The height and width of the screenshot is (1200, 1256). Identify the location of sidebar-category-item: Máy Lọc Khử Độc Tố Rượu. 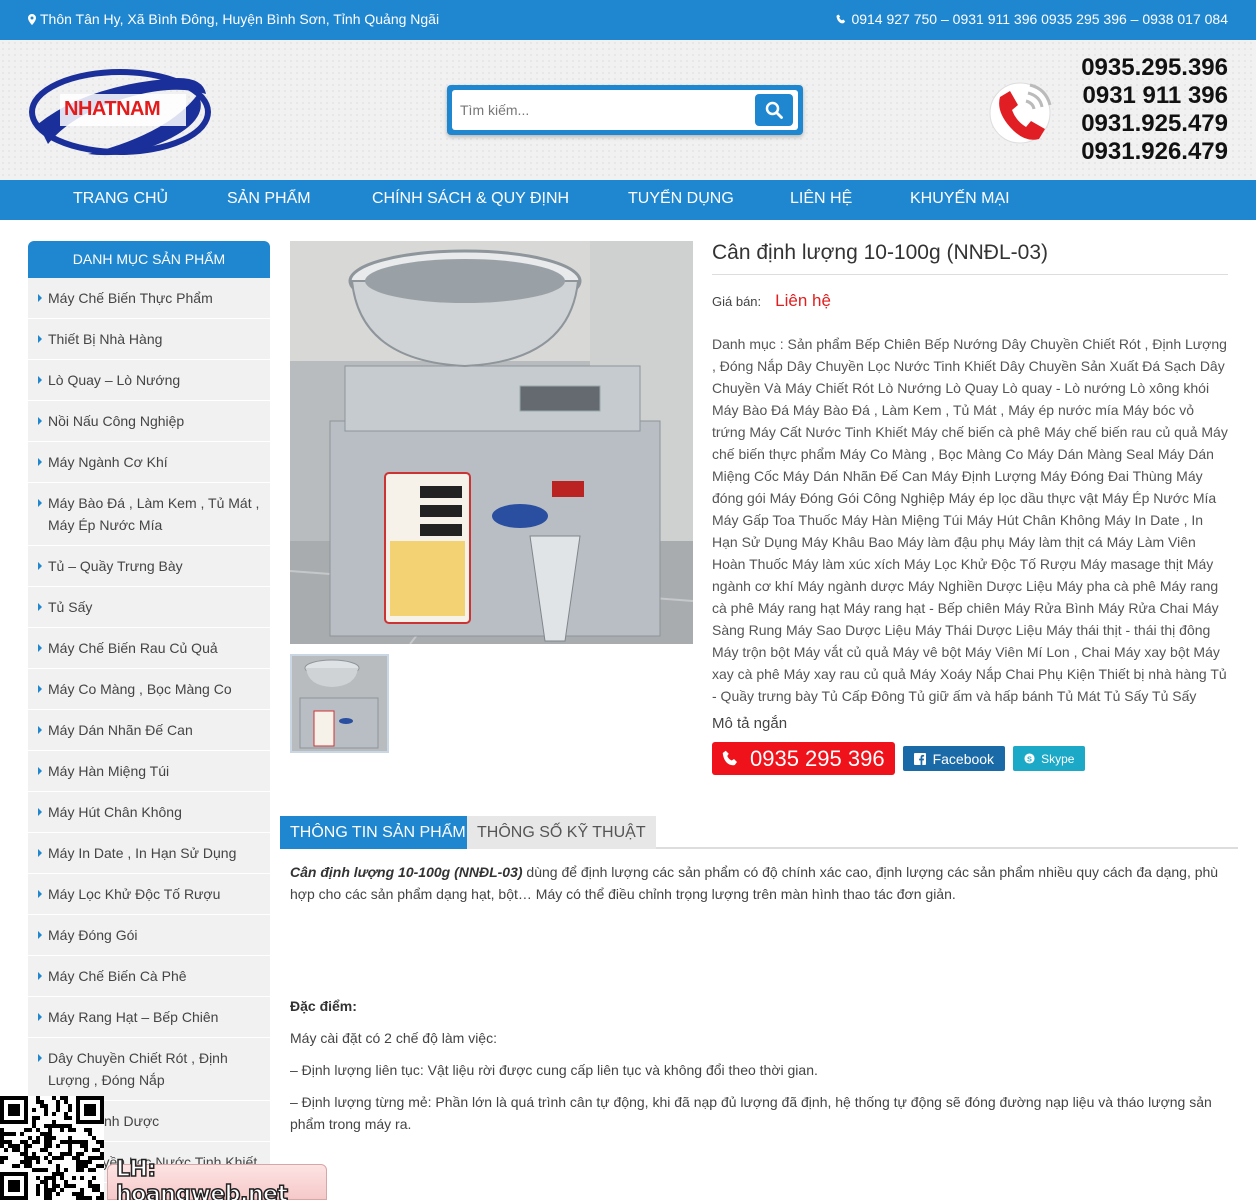
(149, 894).